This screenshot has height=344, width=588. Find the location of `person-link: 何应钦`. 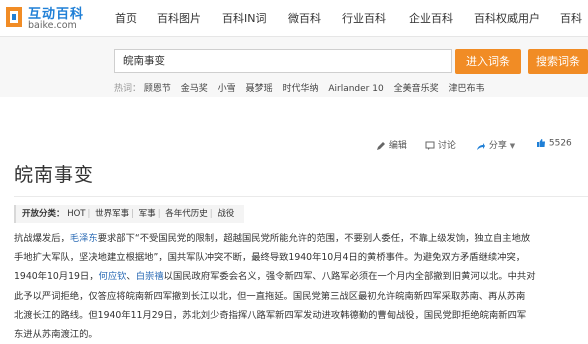

person-link: 何应钦 is located at coordinates (113, 276).